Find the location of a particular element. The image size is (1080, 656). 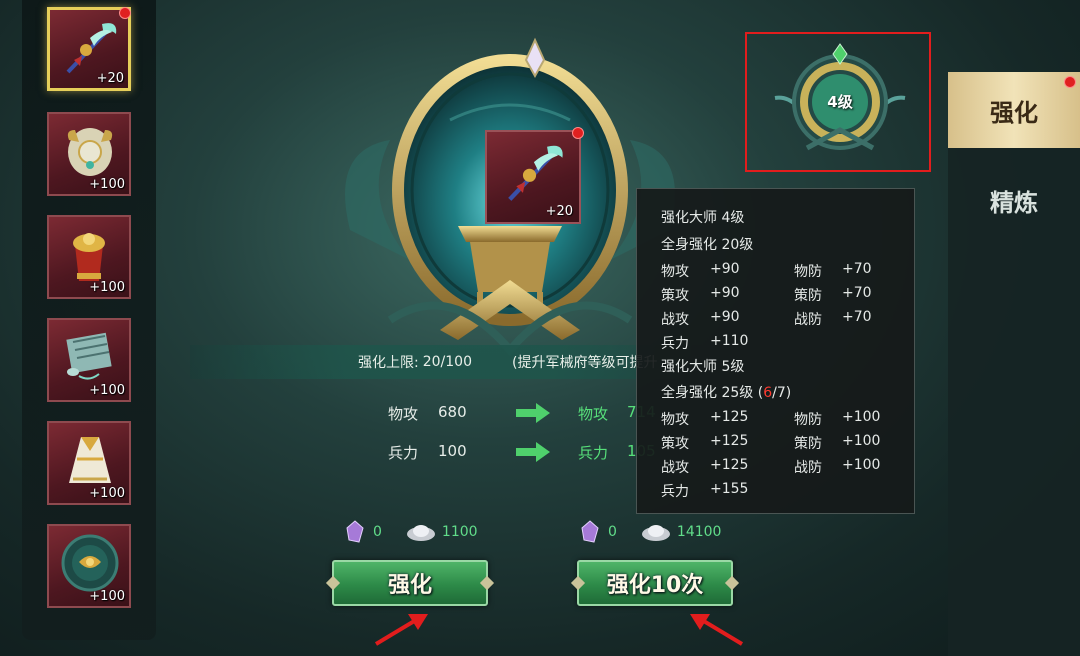

selected-item-display: +20 is located at coordinates (534, 175).